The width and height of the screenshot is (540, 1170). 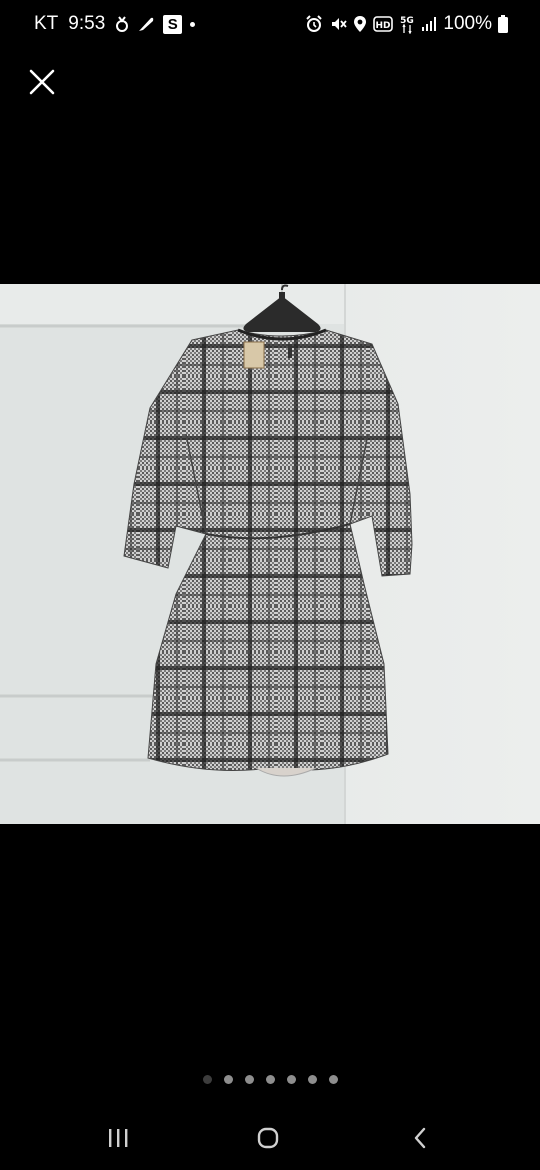 I want to click on alarm-icon, so click(x=314, y=24).